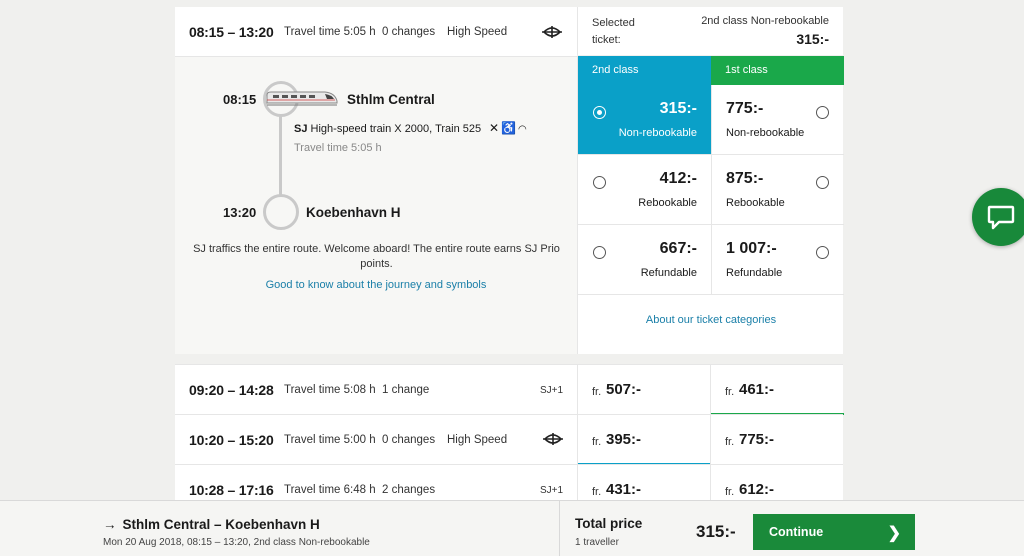  I want to click on chat-button, so click(998, 217).